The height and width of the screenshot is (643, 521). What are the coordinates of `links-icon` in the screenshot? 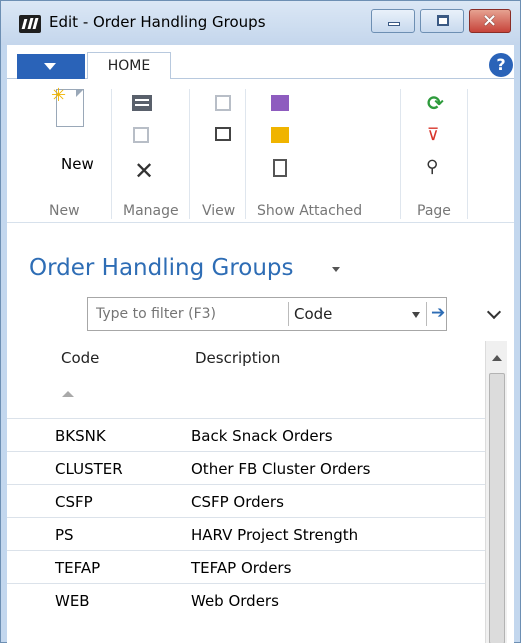 It's located at (280, 168).